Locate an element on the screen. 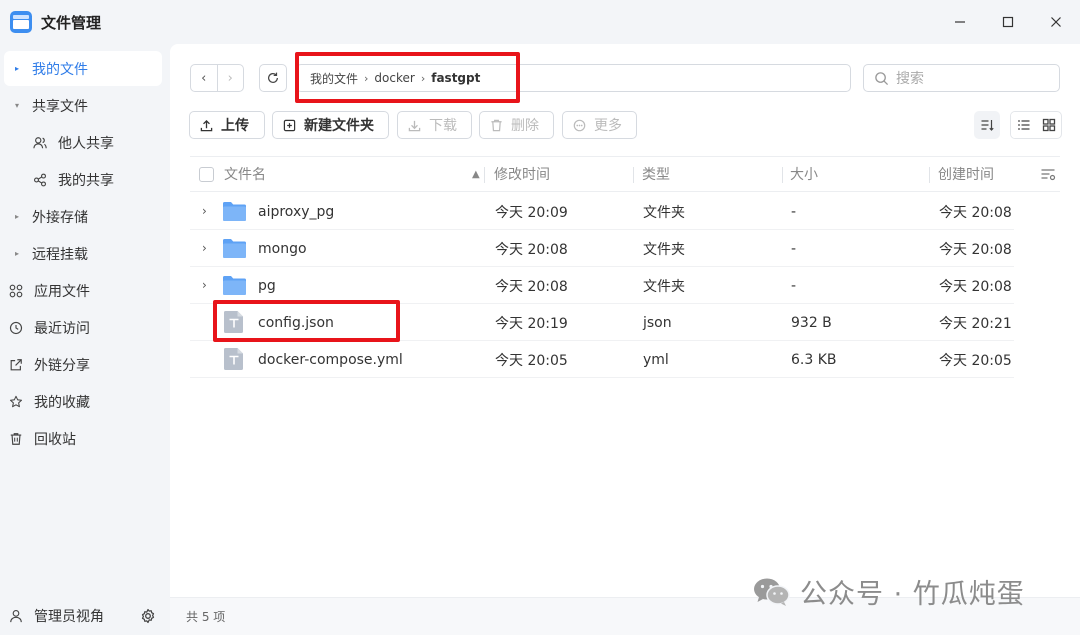 The image size is (1080, 635). caret-right-icon: ▸ is located at coordinates (16, 68).